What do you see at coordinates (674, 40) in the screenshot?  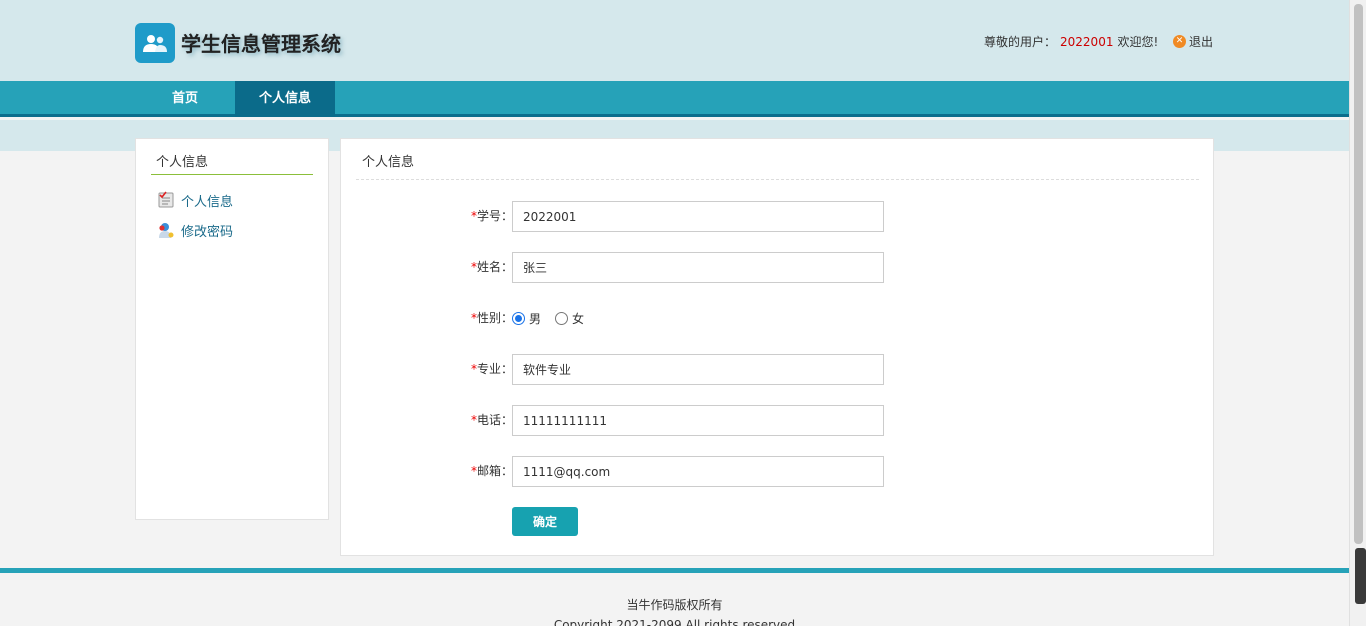 I see `page-header: 学生信息管理系统 尊敬的用户： 2022001 欢迎您! ✕ 退出` at bounding box center [674, 40].